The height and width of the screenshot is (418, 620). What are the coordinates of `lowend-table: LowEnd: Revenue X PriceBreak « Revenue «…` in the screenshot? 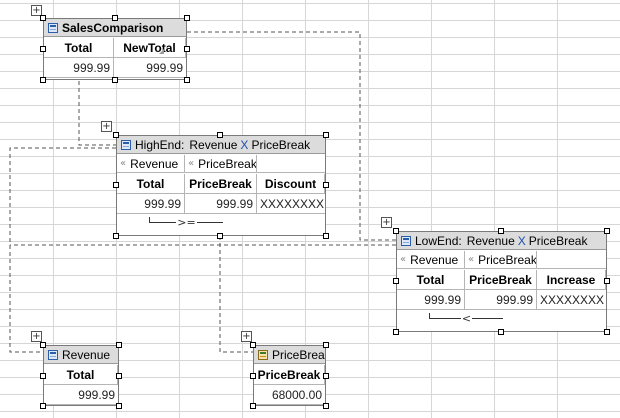 It's located at (501, 281).